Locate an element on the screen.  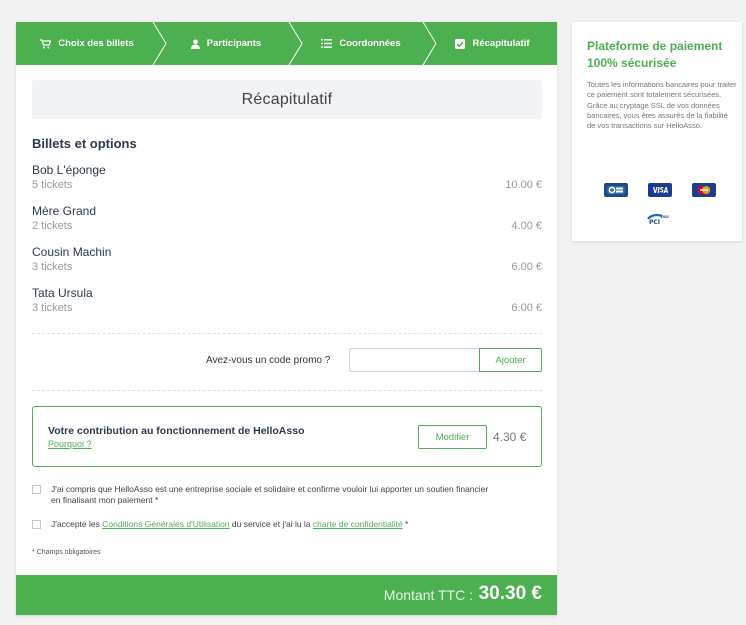
step-label: Coordonnées is located at coordinates (370, 43).